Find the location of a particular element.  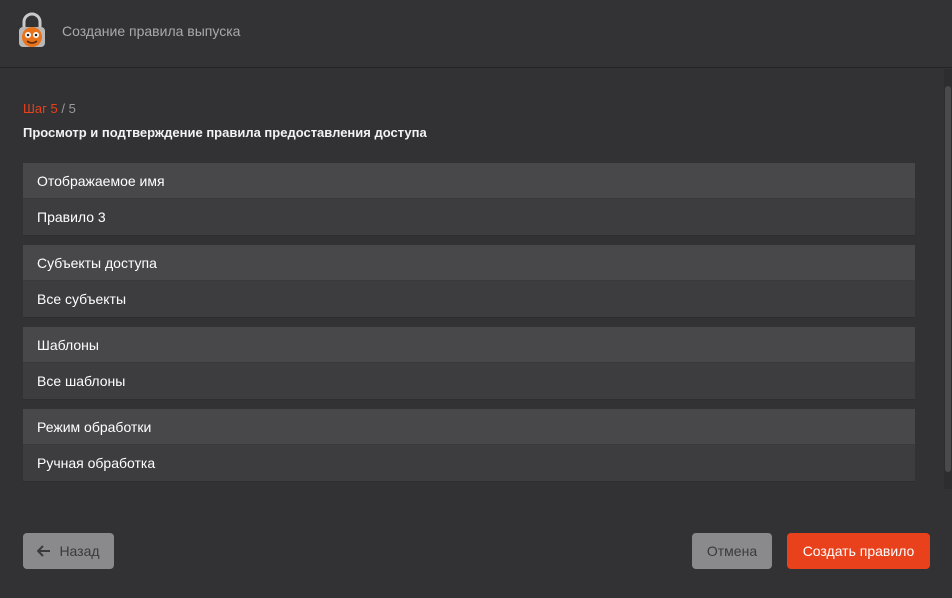

section-label: Отображаемое имя is located at coordinates (469, 181).